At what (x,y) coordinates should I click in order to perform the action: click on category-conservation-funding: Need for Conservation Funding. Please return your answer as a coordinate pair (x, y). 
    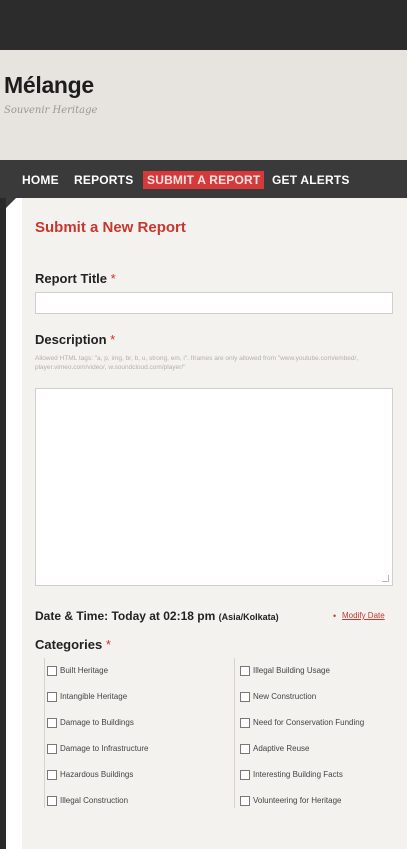
    Looking at the image, I should click on (302, 723).